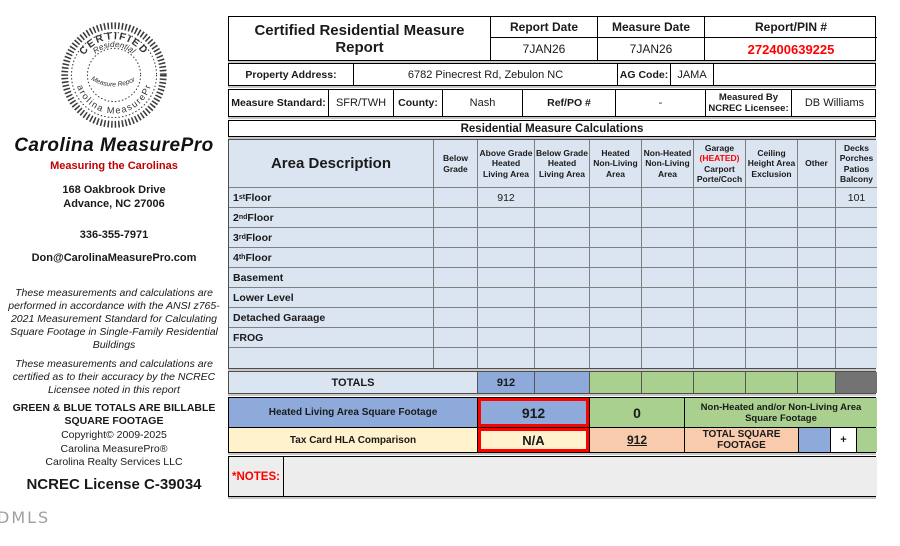  What do you see at coordinates (562, 382) in the screenshot?
I see `totals-below-grade-hla` at bounding box center [562, 382].